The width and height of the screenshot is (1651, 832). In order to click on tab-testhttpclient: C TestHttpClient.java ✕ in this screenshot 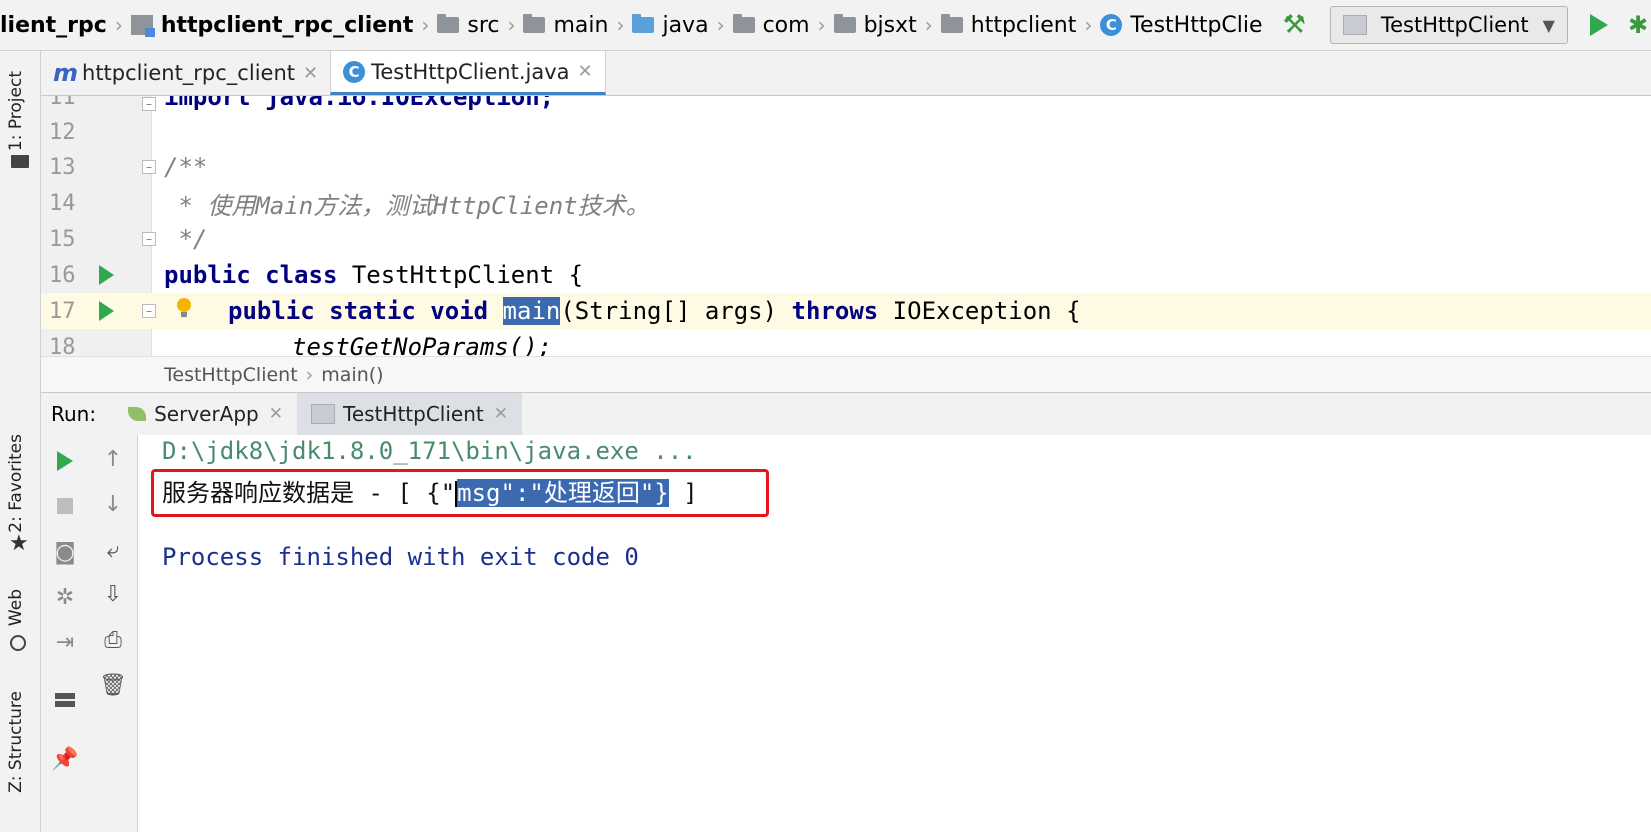, I will do `click(468, 73)`.